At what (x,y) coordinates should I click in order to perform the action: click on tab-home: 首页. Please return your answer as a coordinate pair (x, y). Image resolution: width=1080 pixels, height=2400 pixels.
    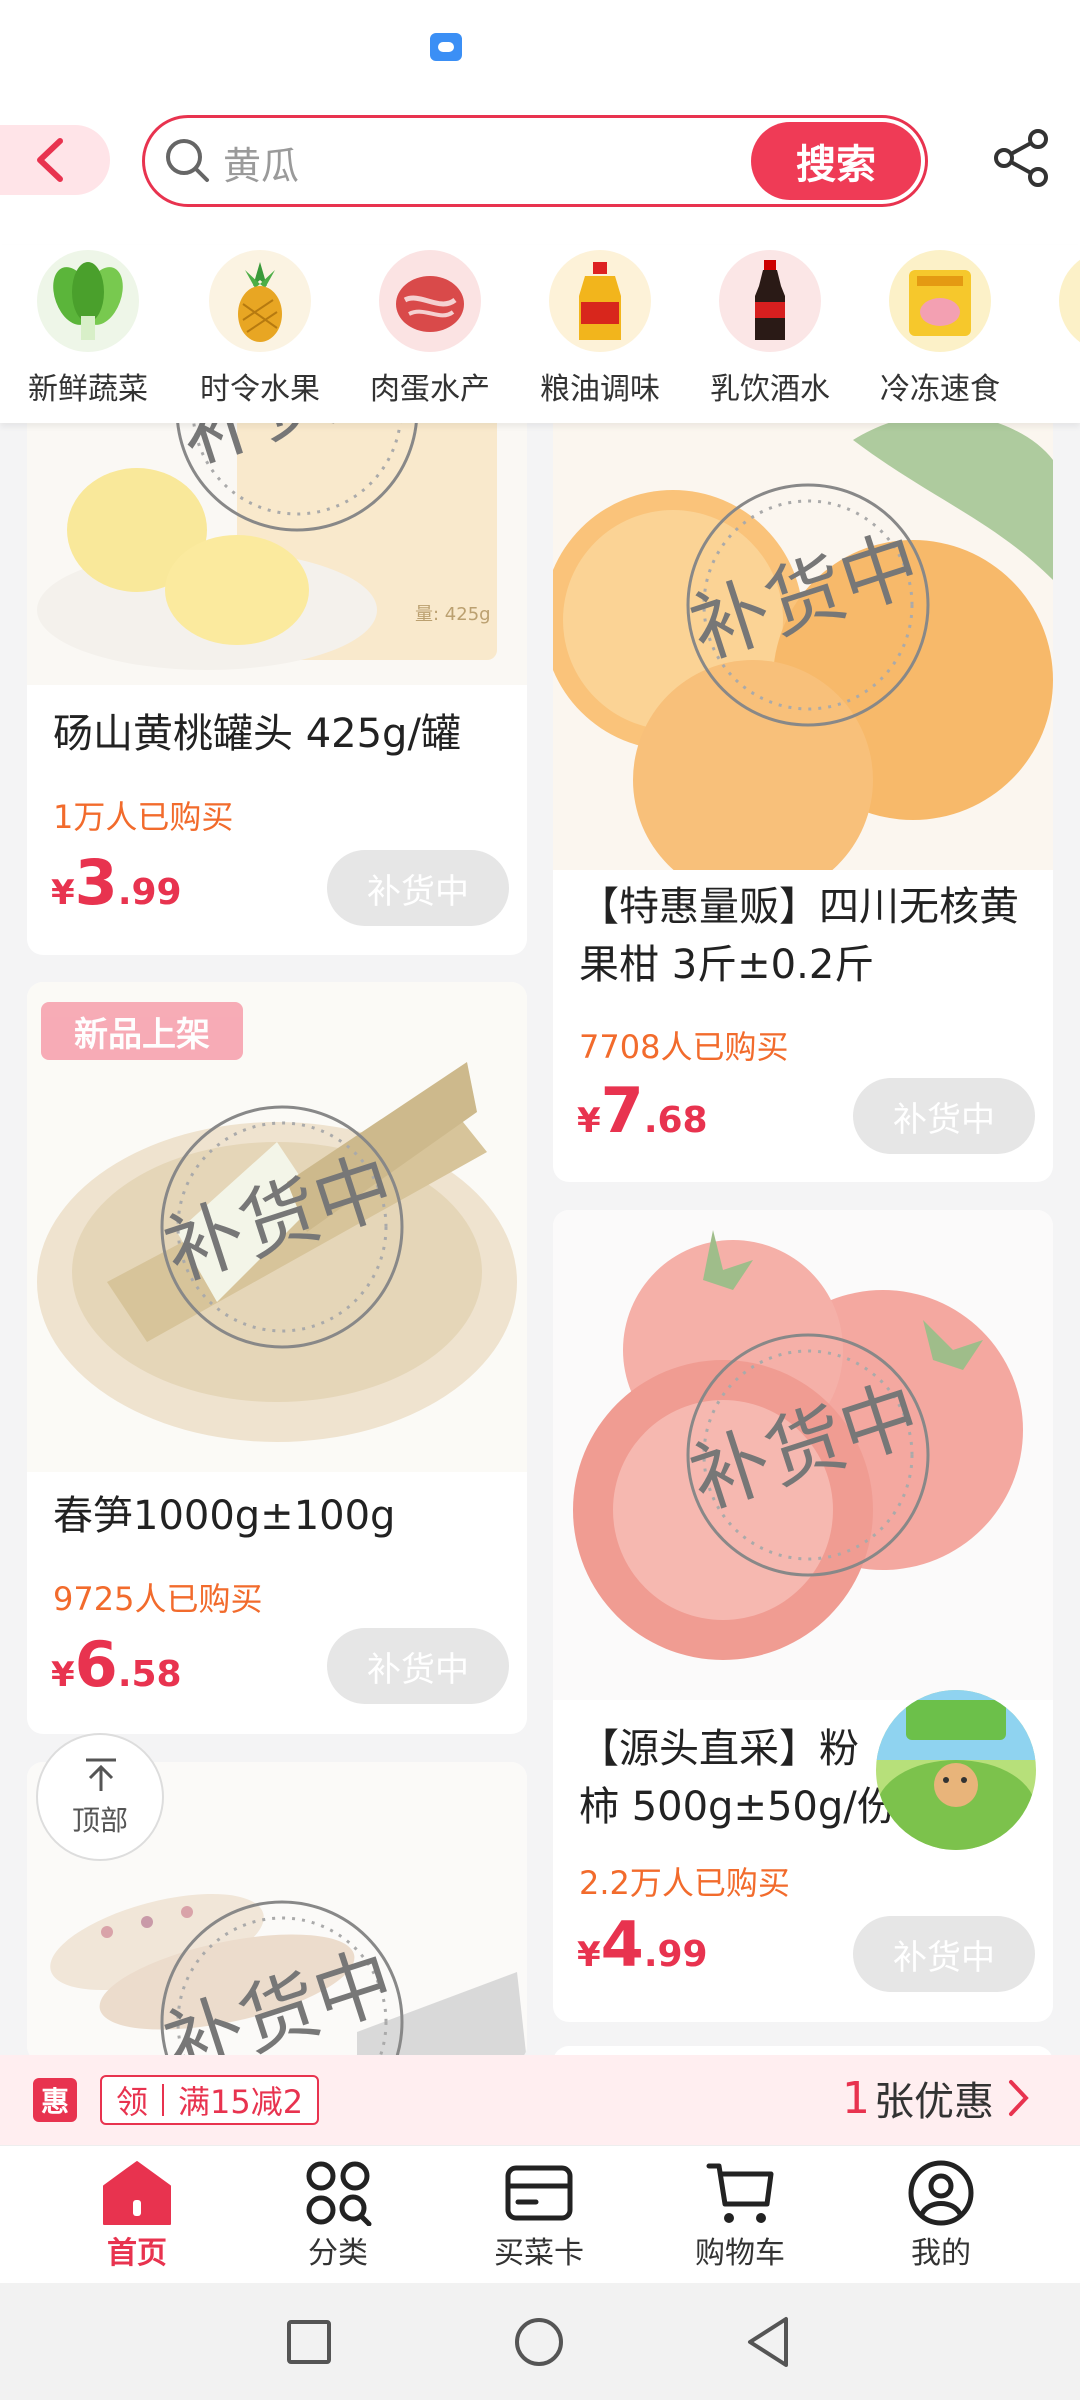
    Looking at the image, I should click on (137, 2216).